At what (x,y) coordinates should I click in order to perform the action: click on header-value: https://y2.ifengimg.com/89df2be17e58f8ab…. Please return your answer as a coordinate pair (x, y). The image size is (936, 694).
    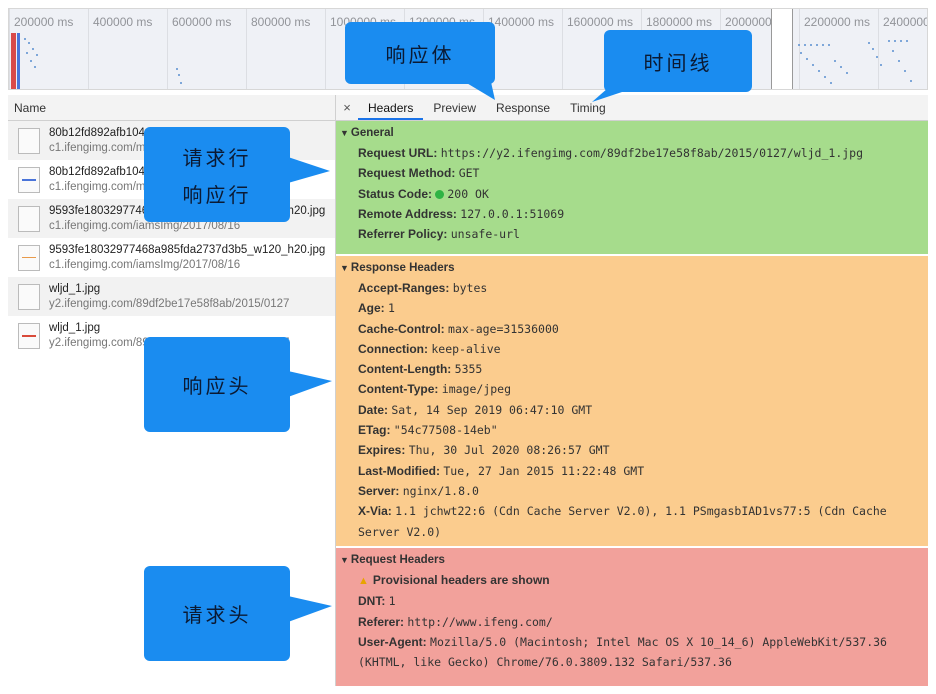
    Looking at the image, I should click on (652, 153).